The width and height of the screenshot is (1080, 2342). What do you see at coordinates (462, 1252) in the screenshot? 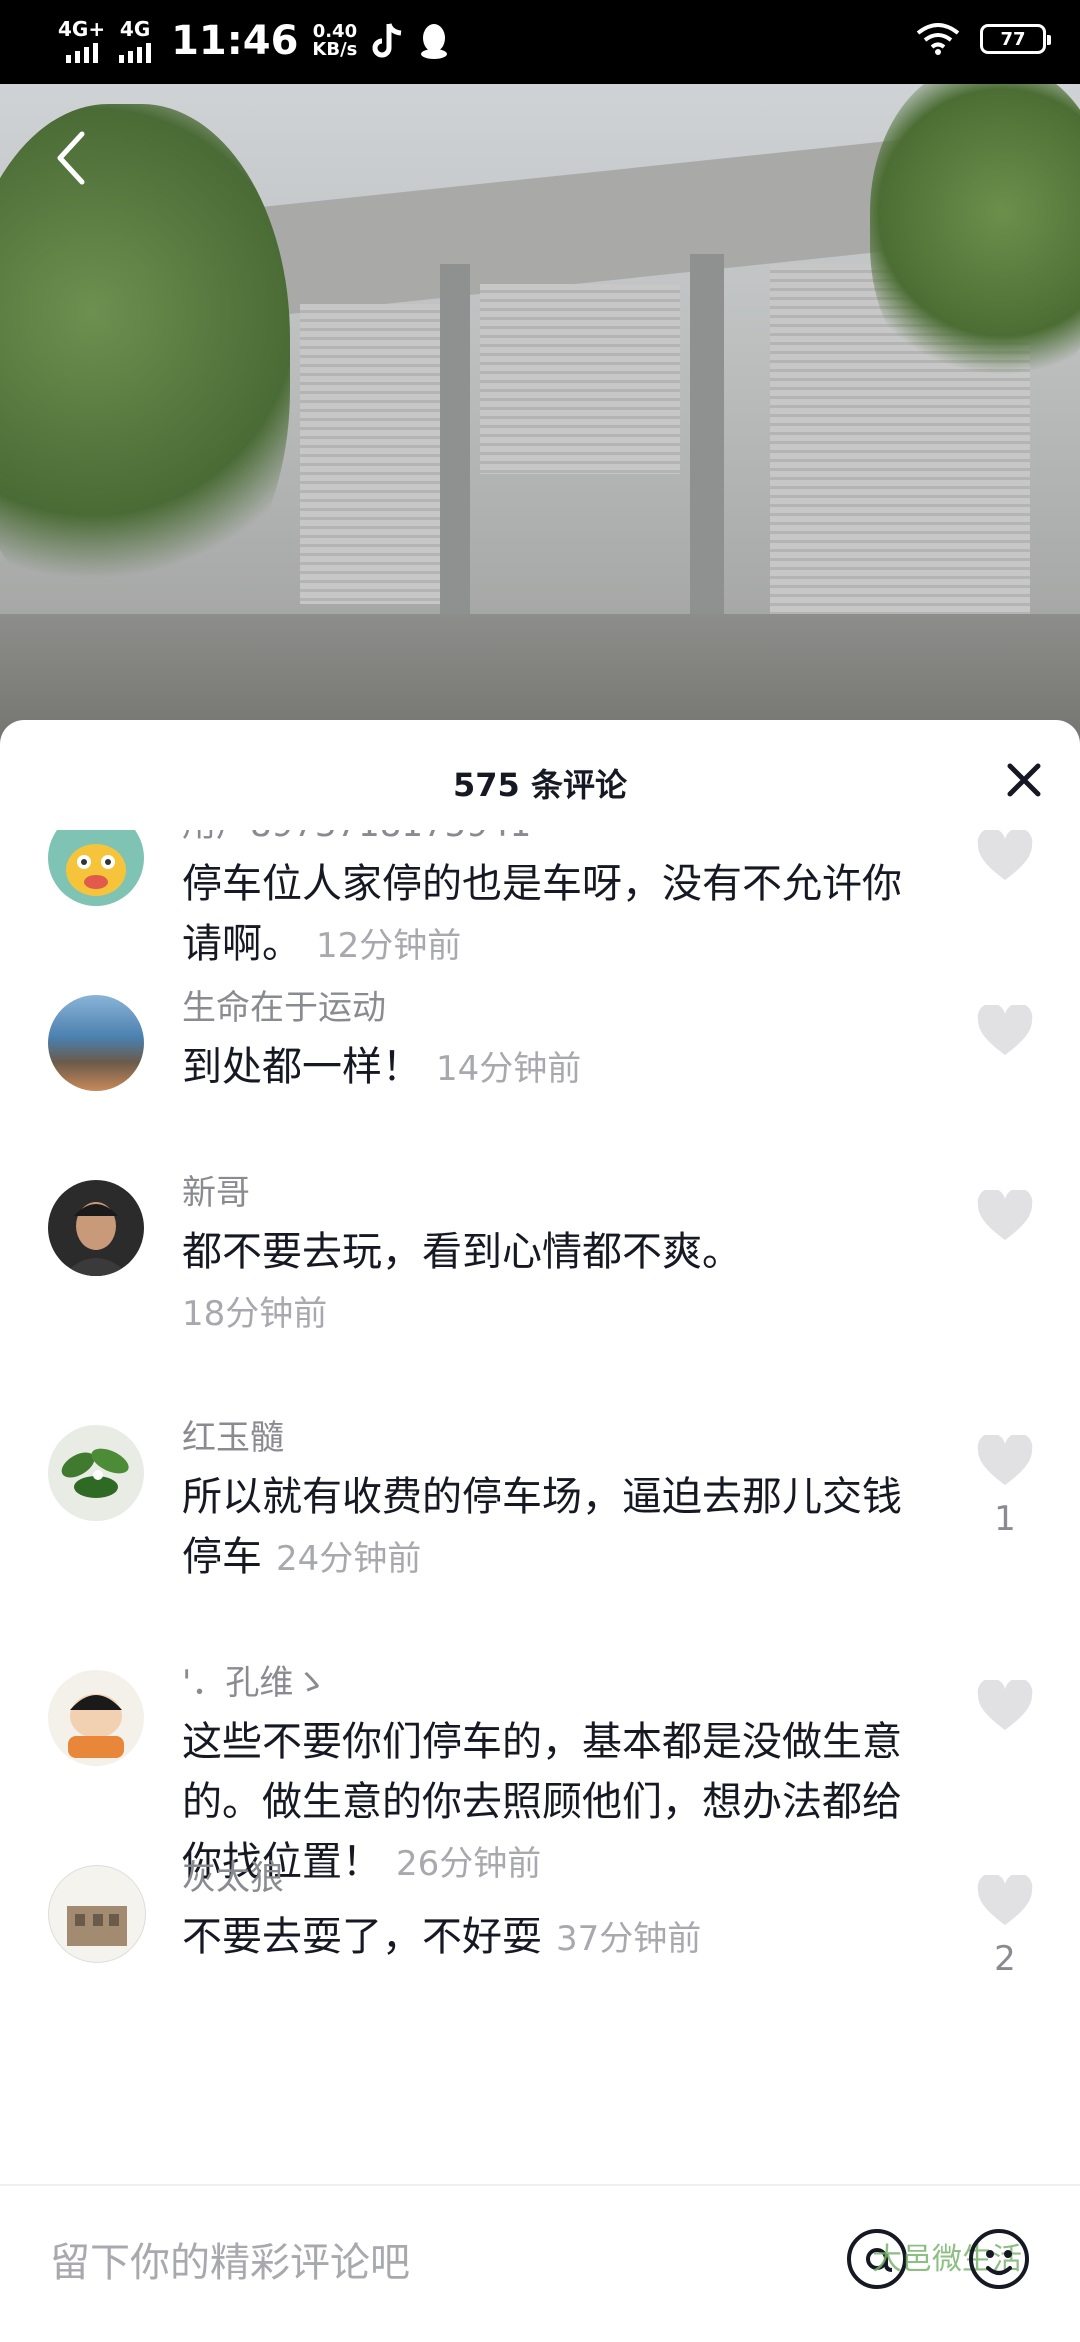
I see `comment-content: 都不要去玩，看到心情都不爽。` at bounding box center [462, 1252].